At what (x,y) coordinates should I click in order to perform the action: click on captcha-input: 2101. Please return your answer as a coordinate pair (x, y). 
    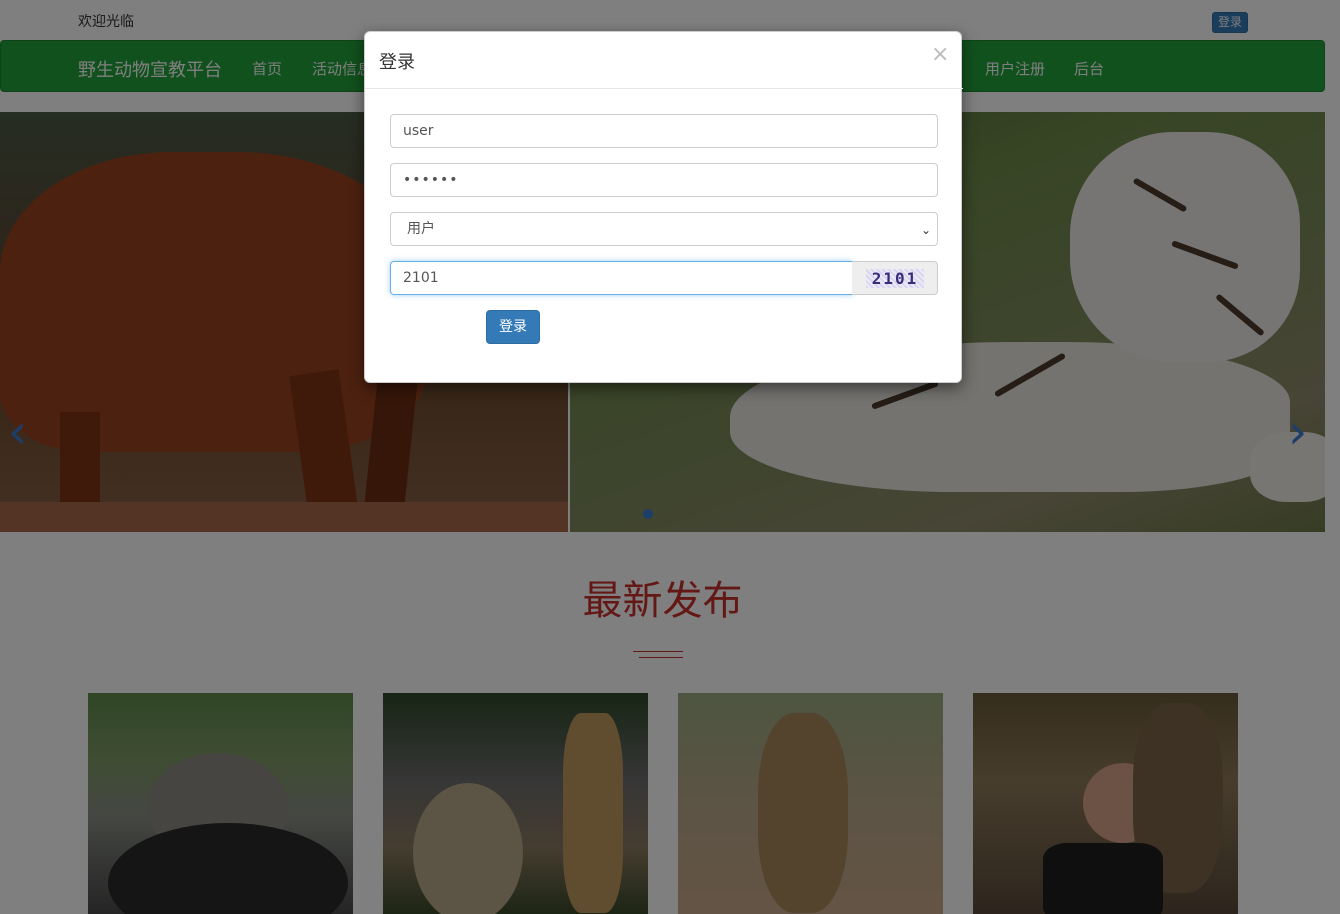
    Looking at the image, I should click on (621, 278).